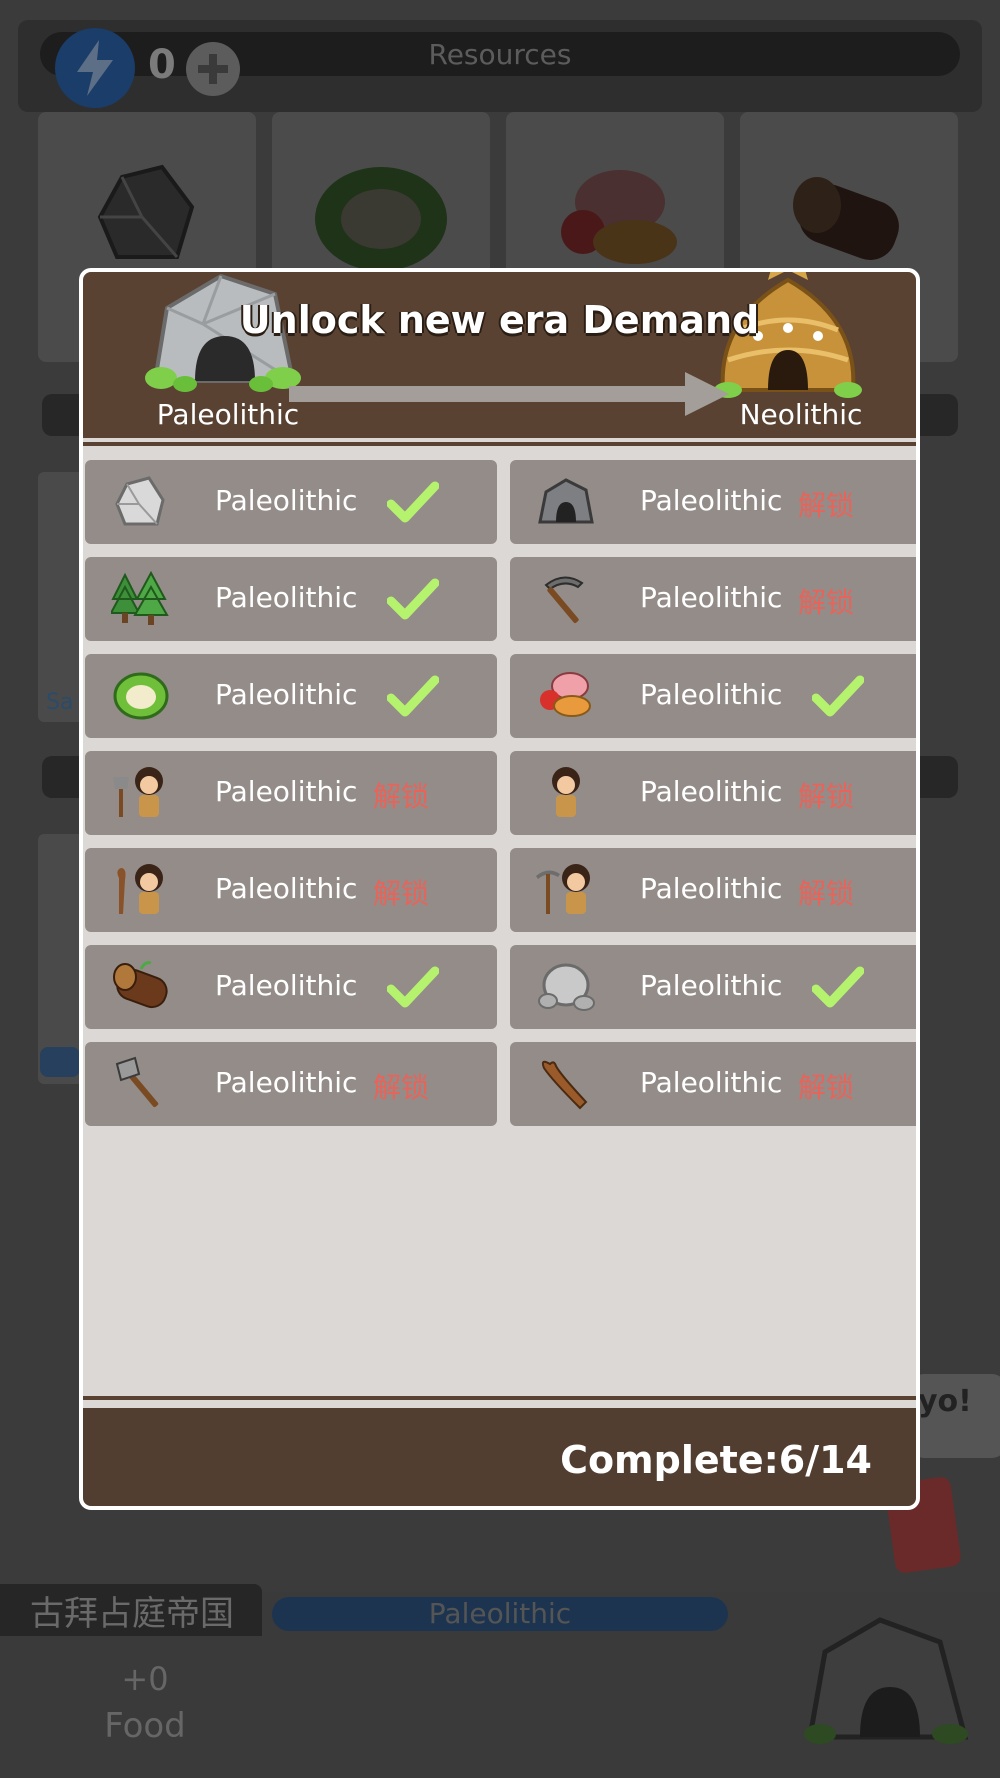  I want to click on caveman-pickaxe-icon, so click(566, 890).